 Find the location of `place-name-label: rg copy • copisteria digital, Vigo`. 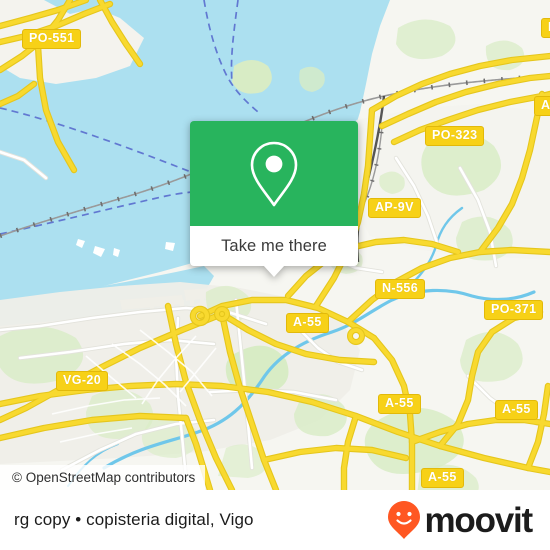

place-name-label: rg copy • copisteria digital, Vigo is located at coordinates (134, 519).